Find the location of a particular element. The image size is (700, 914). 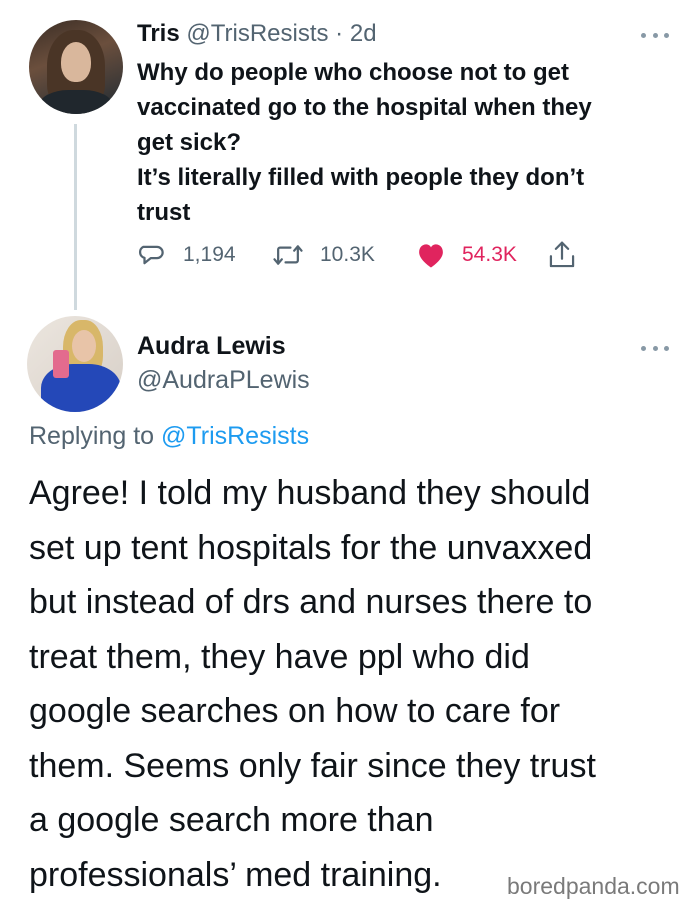

reply-author-handle: @AudraPLewis is located at coordinates (223, 380).